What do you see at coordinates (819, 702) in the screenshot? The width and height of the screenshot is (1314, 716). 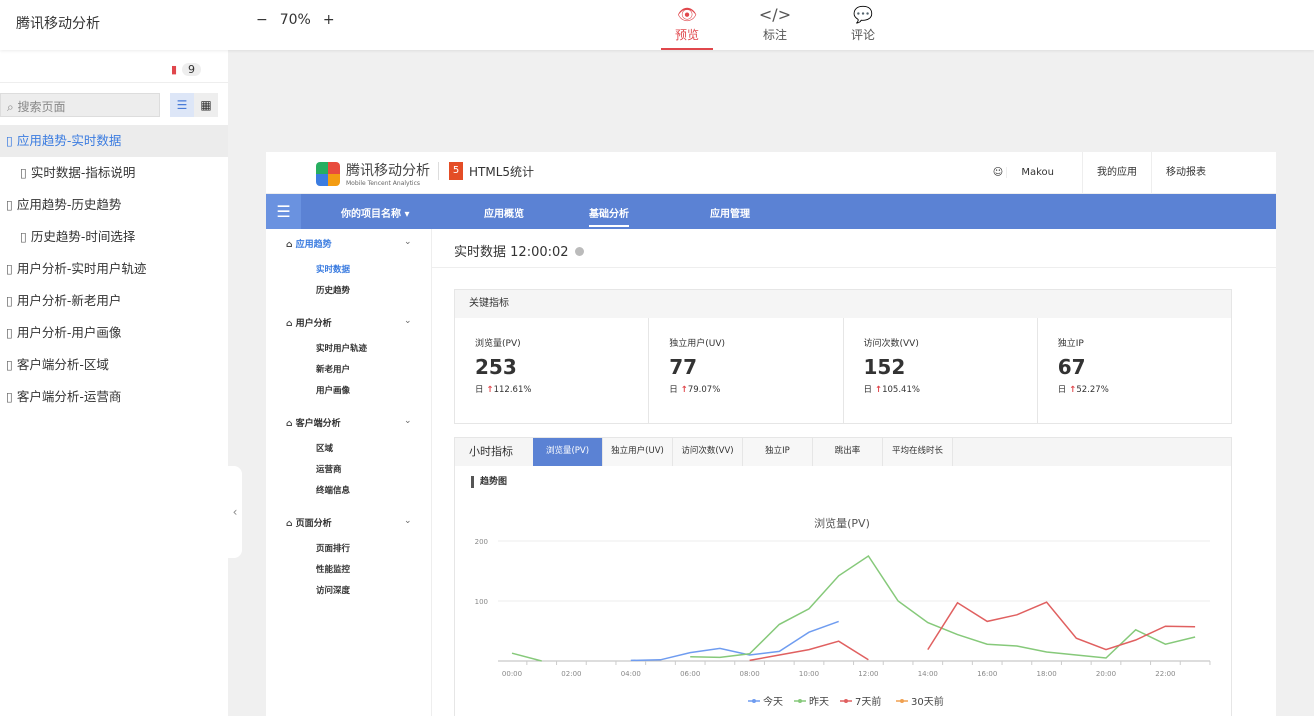 I see `legend-item: 昨天` at bounding box center [819, 702].